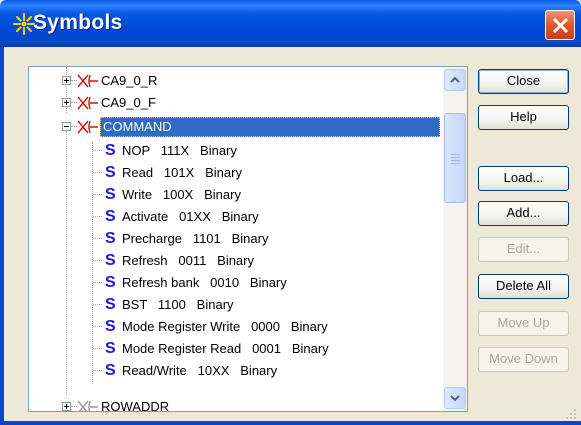 This screenshot has height=425, width=581. What do you see at coordinates (195, 238) in the screenshot?
I see `tree-node-label: Precharge 1101 Binary` at bounding box center [195, 238].